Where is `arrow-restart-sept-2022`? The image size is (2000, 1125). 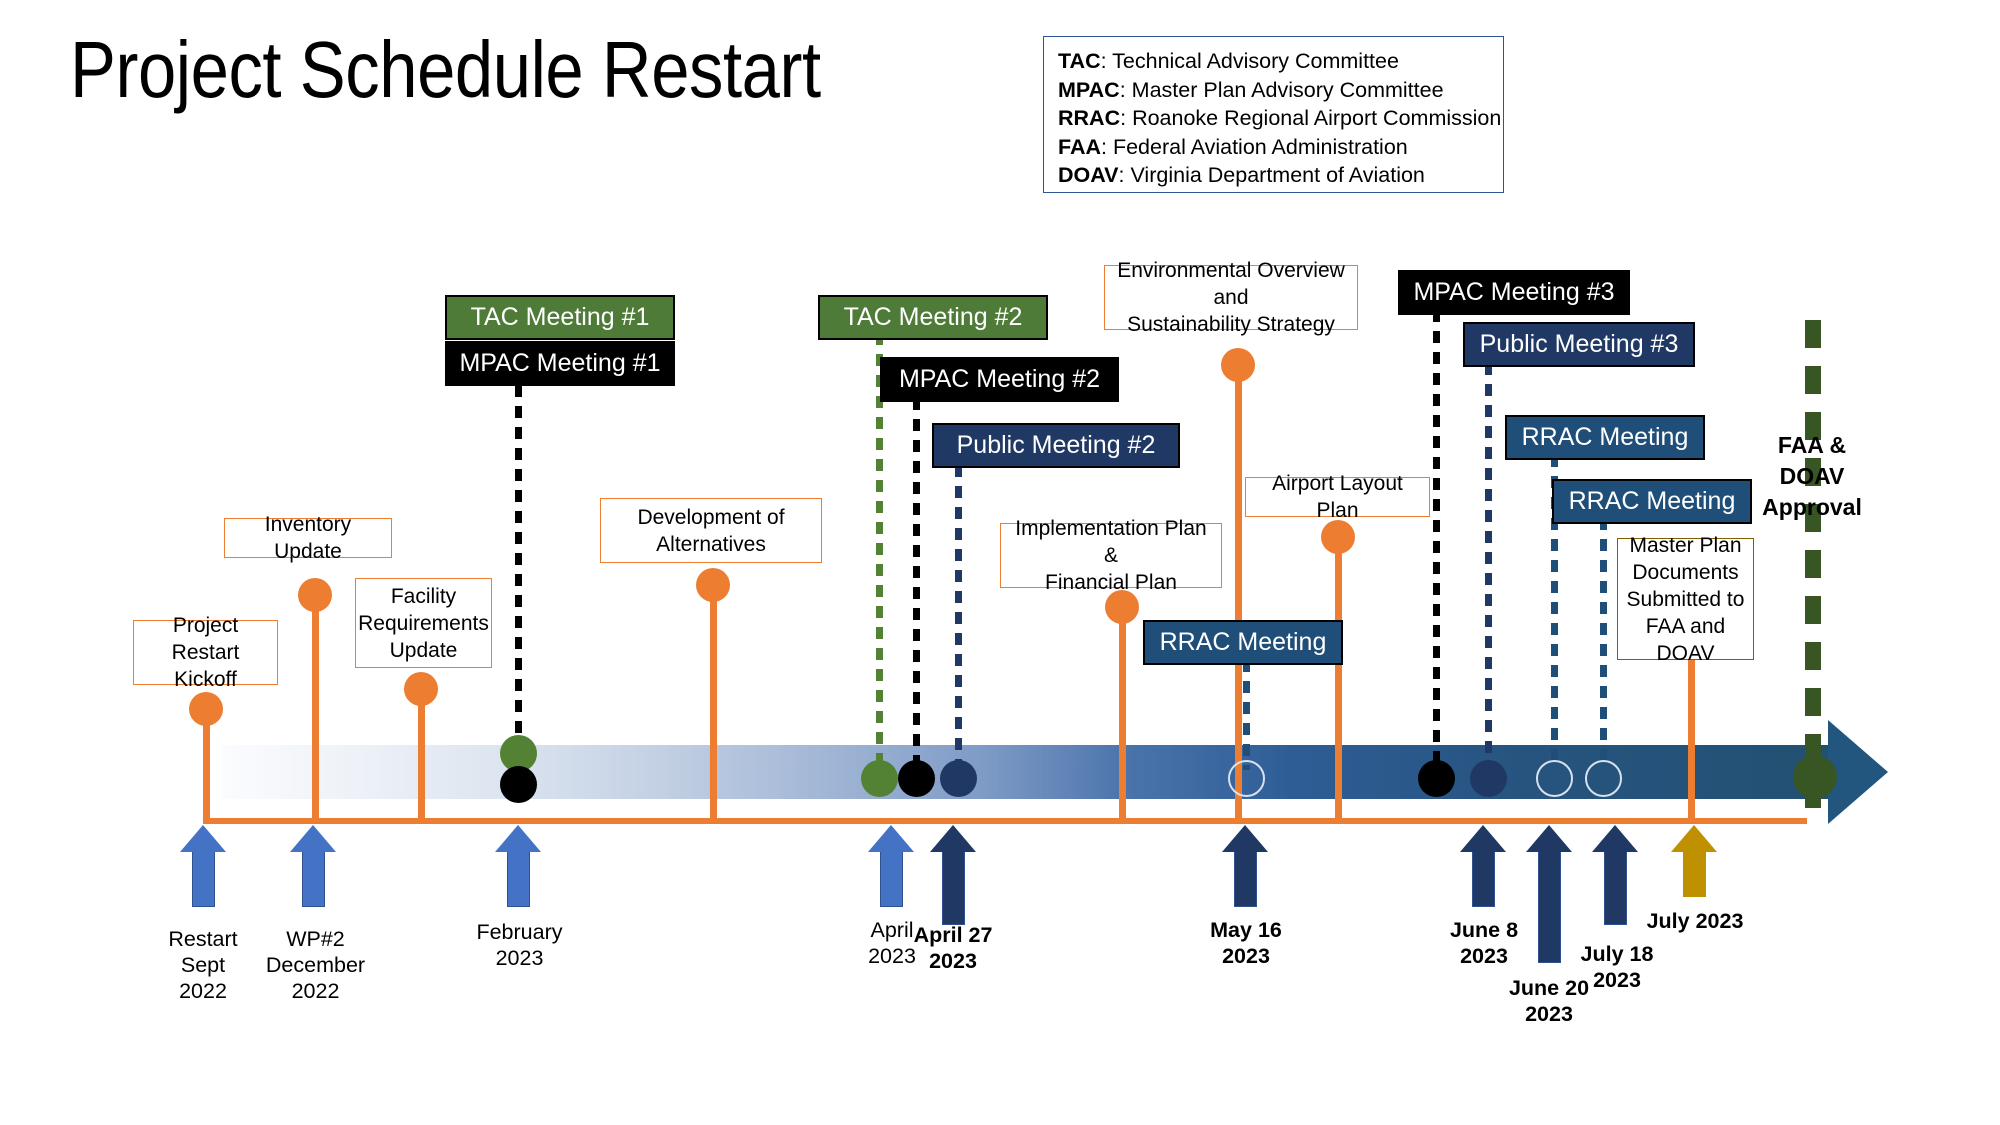
arrow-restart-sept-2022 is located at coordinates (203, 866).